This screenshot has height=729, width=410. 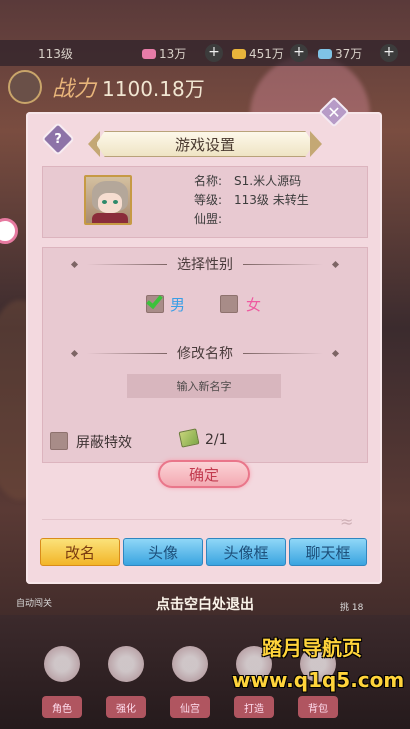 I want to click on gender-section-header: 选择性别, so click(x=205, y=264).